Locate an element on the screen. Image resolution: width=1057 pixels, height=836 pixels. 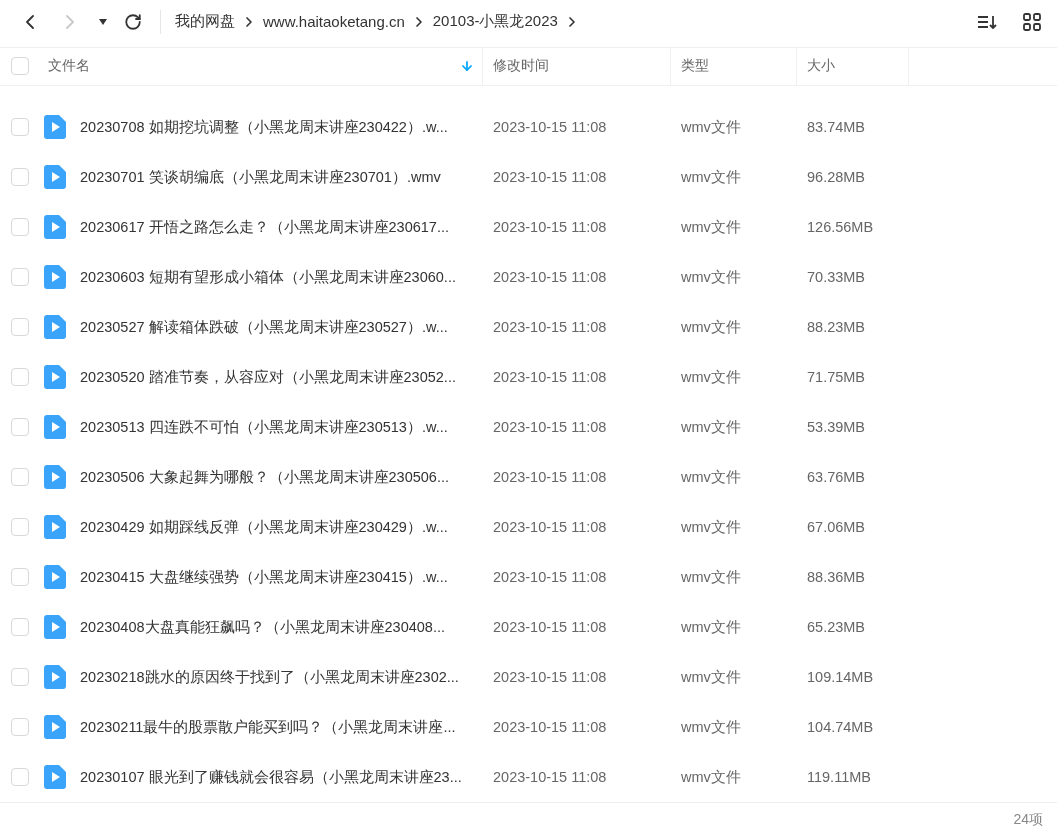
sort-list-button is located at coordinates (987, 21).